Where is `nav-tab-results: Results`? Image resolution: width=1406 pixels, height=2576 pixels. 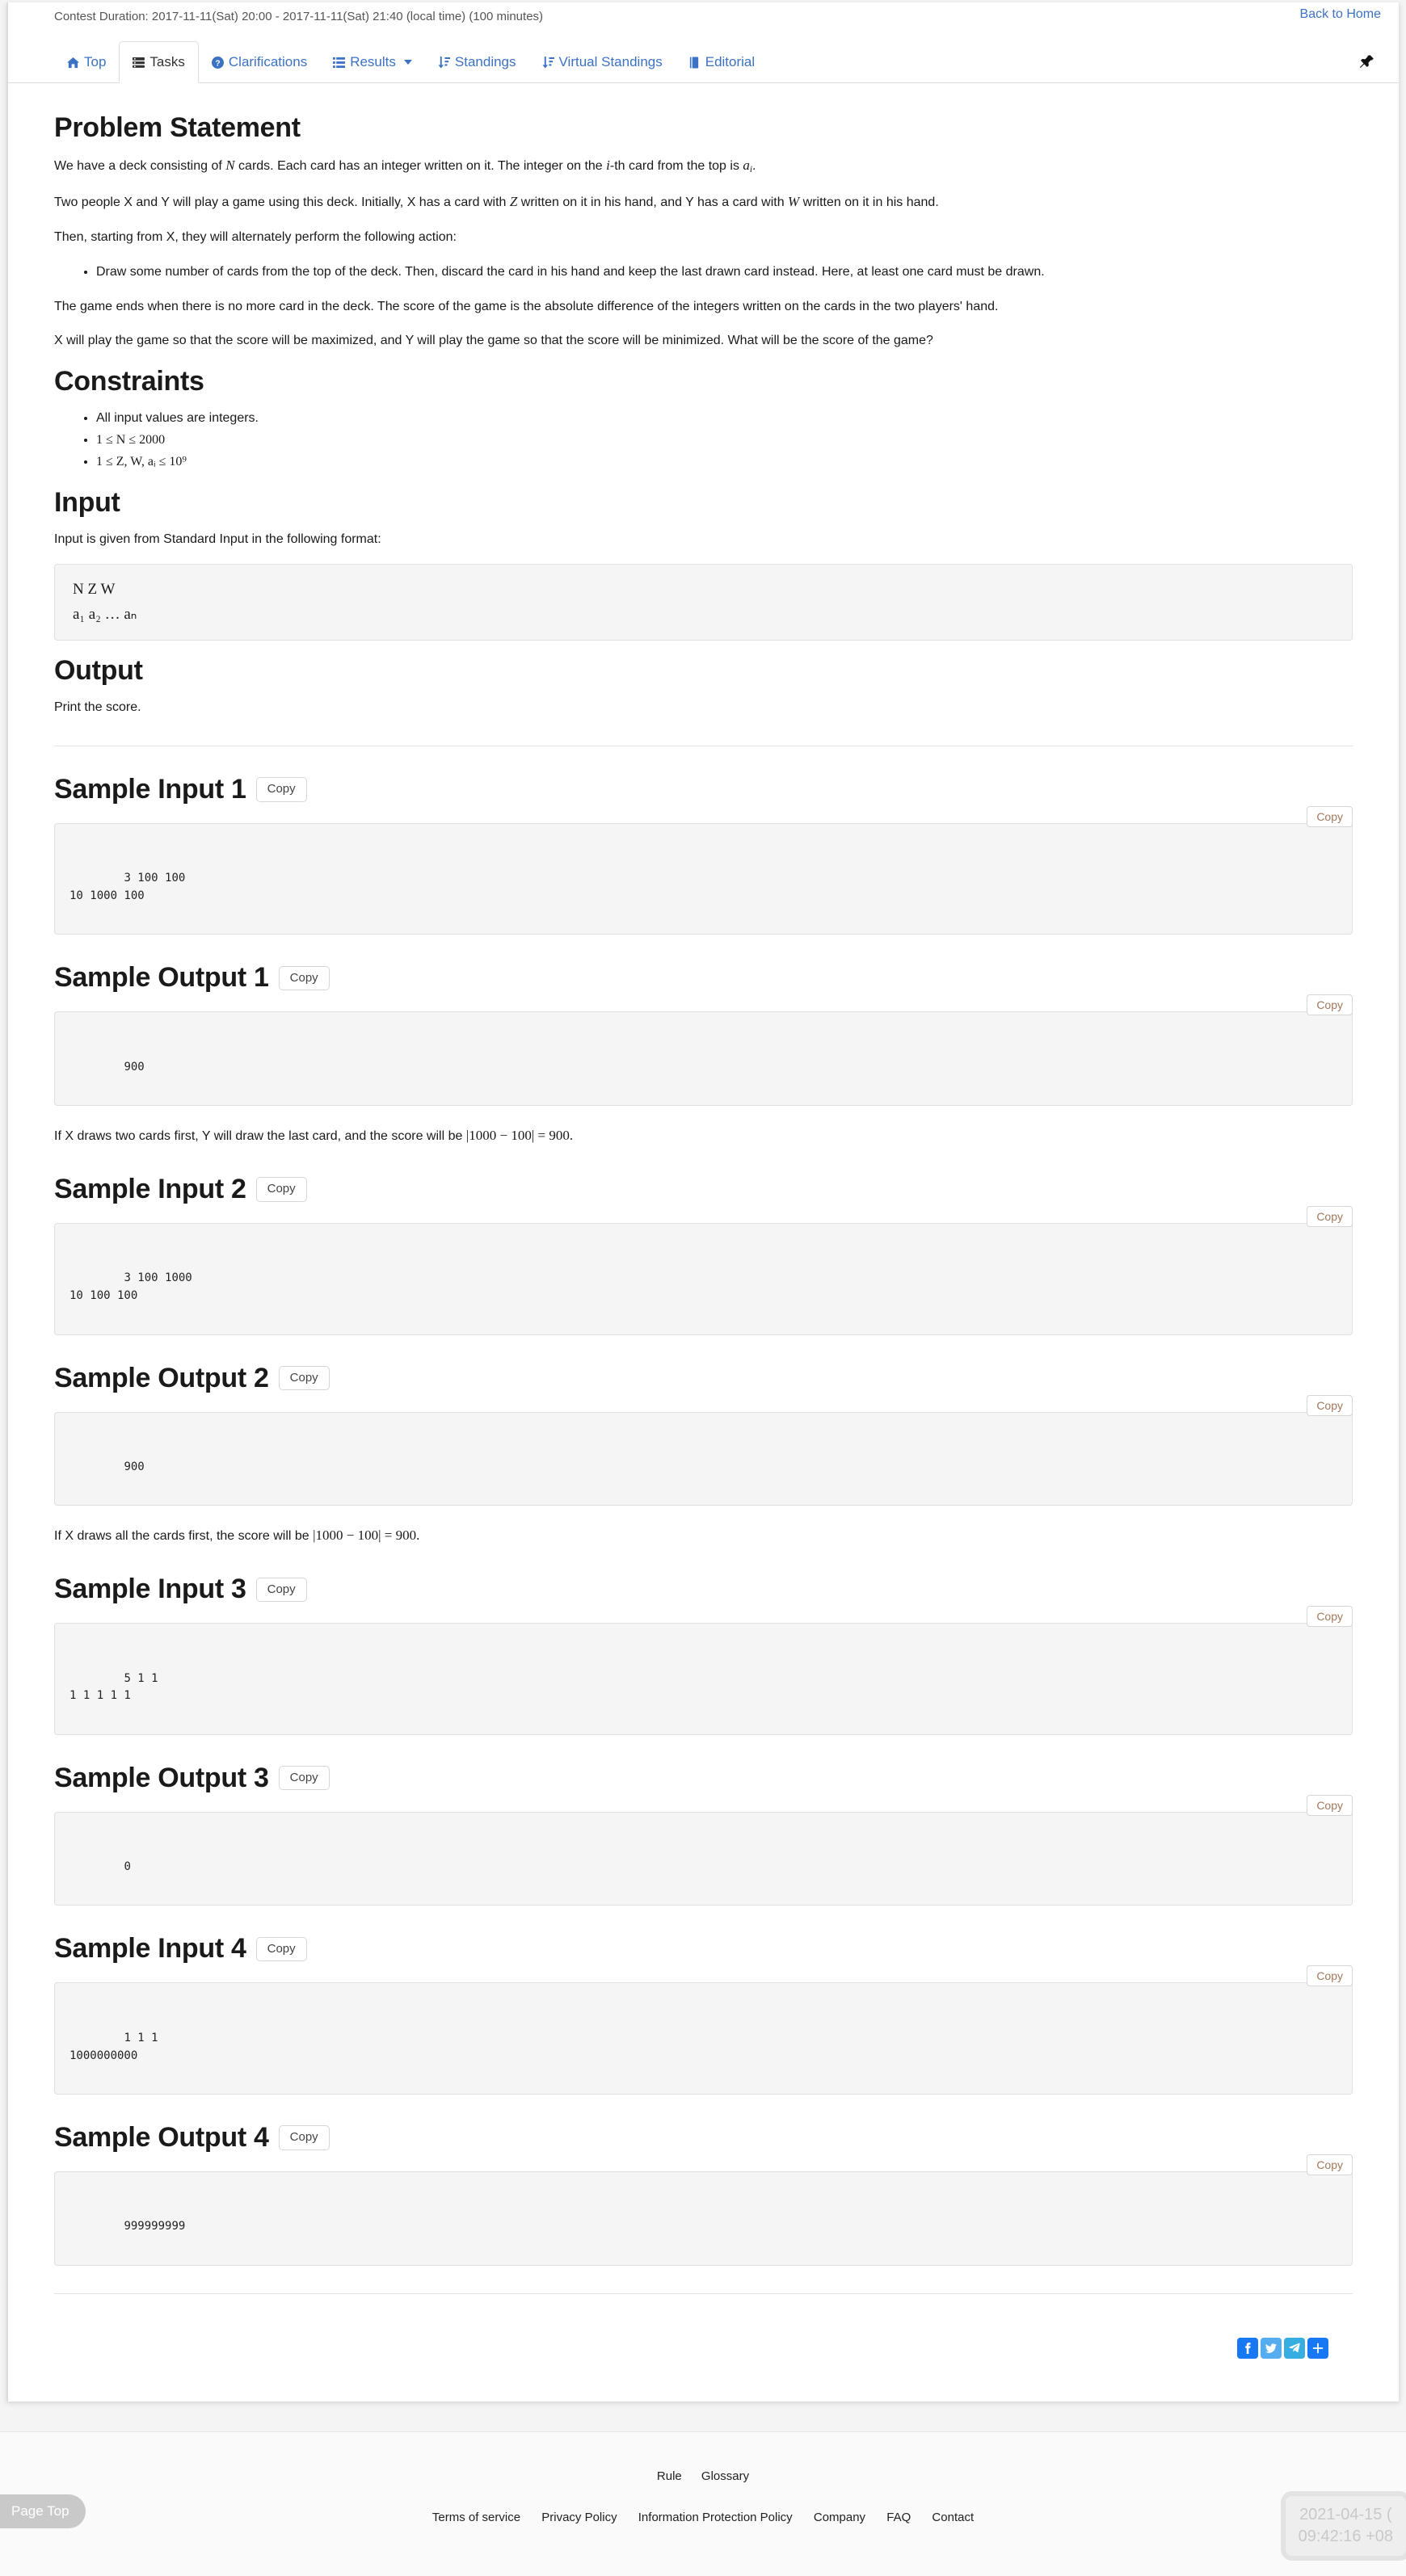 nav-tab-results: Results is located at coordinates (372, 62).